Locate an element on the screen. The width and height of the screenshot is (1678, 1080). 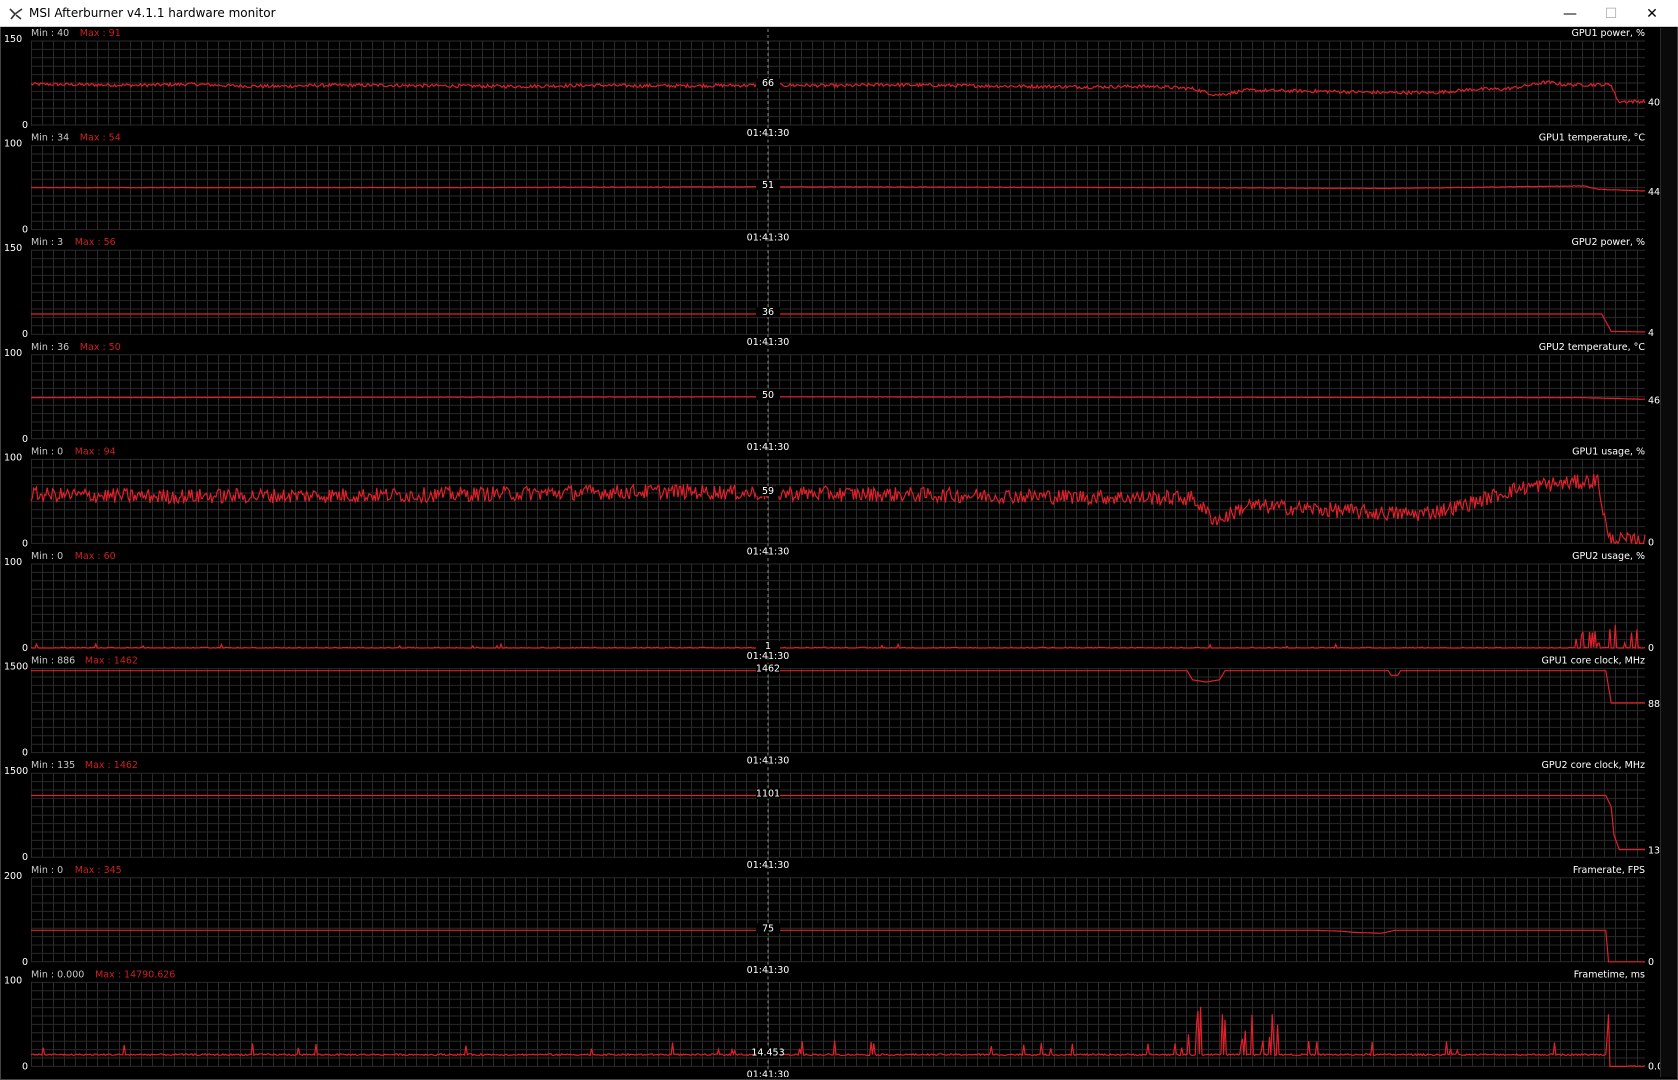
min-value-label: Min : 886 is located at coordinates (53, 661).